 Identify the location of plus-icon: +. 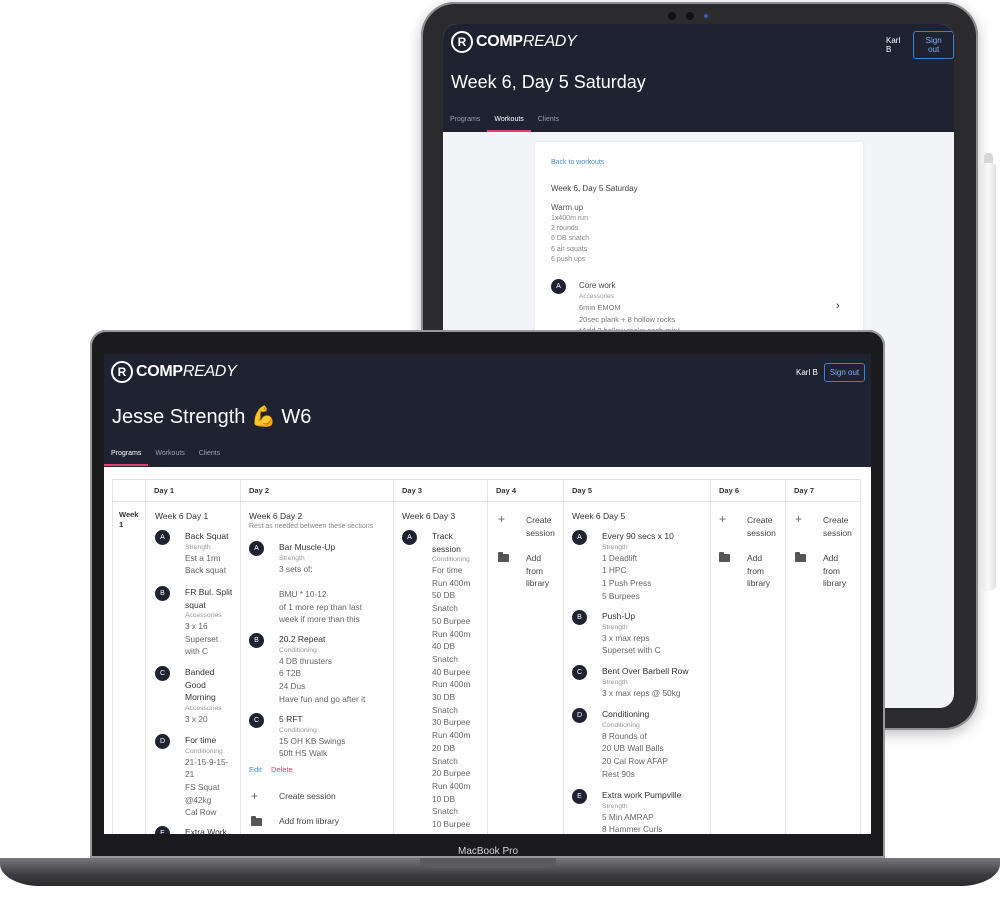
(255, 796).